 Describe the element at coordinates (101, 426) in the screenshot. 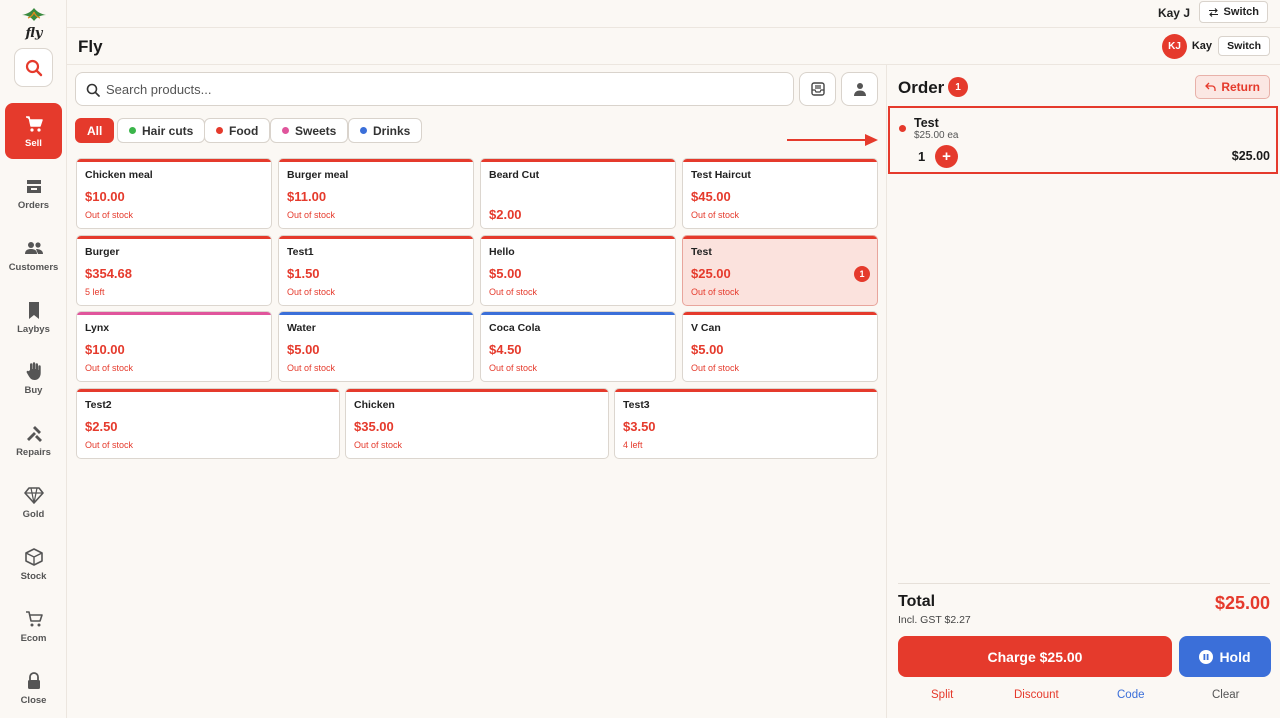

I see `product-price: $2.50` at that location.